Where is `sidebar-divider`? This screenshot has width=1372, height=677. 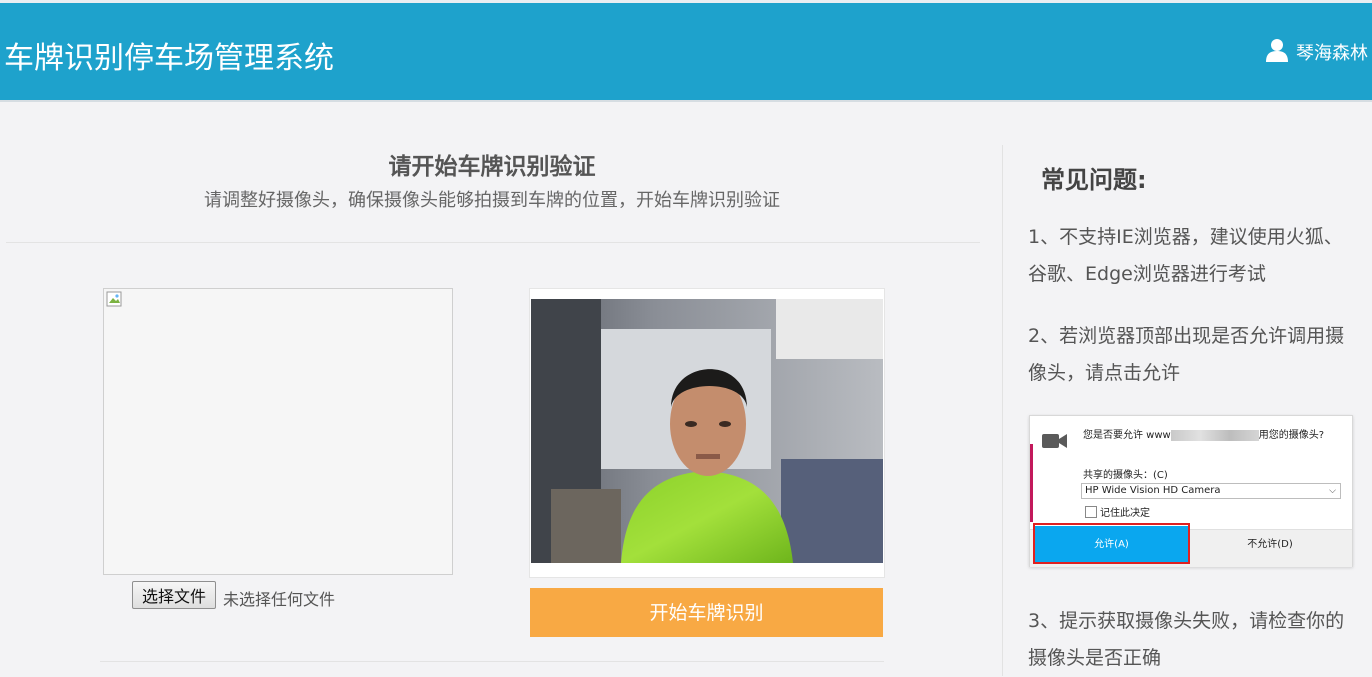 sidebar-divider is located at coordinates (1002, 410).